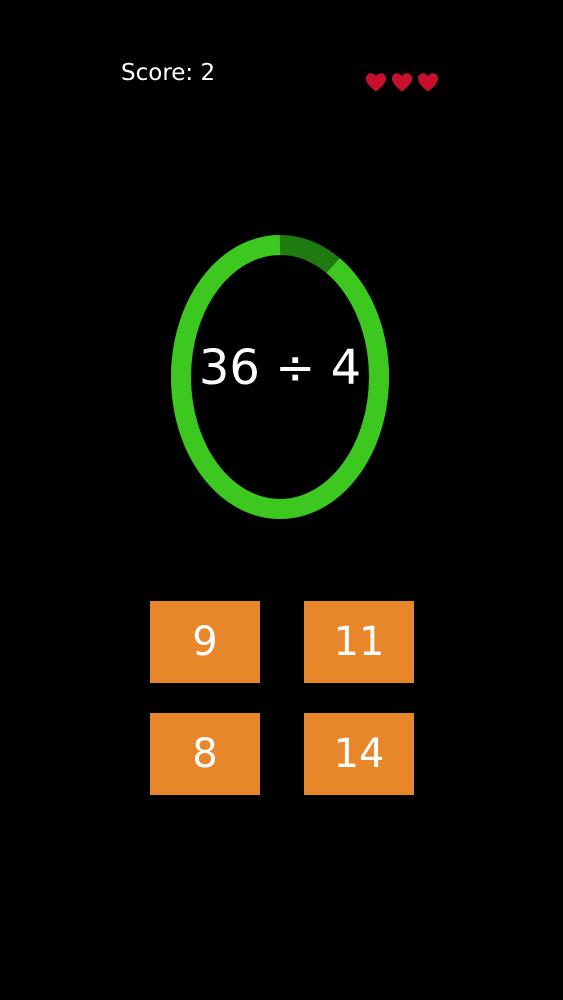  I want to click on answer-label: 14, so click(359, 754).